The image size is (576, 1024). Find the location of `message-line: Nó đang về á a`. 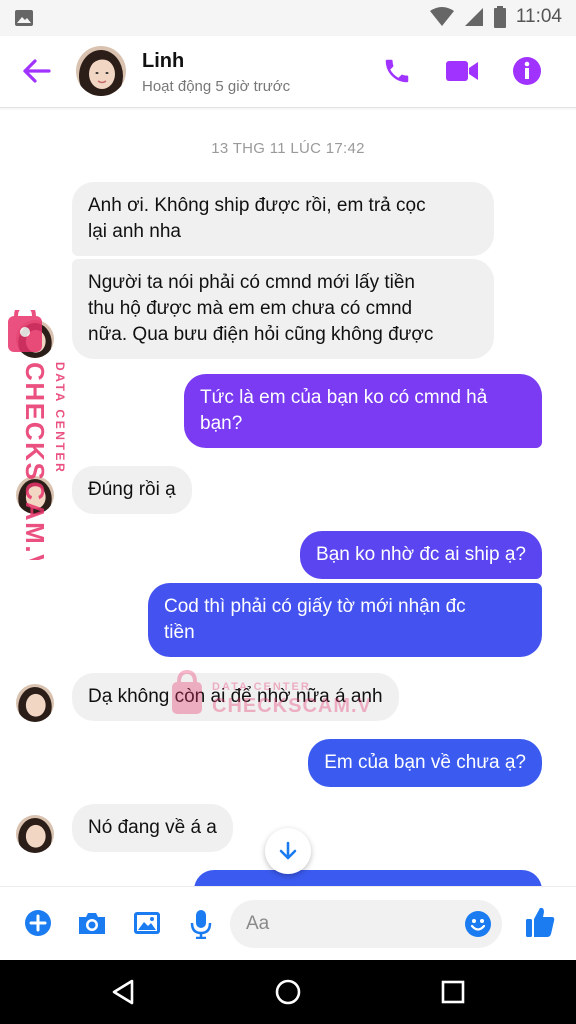

message-line: Nó đang về á a is located at coordinates (152, 827).